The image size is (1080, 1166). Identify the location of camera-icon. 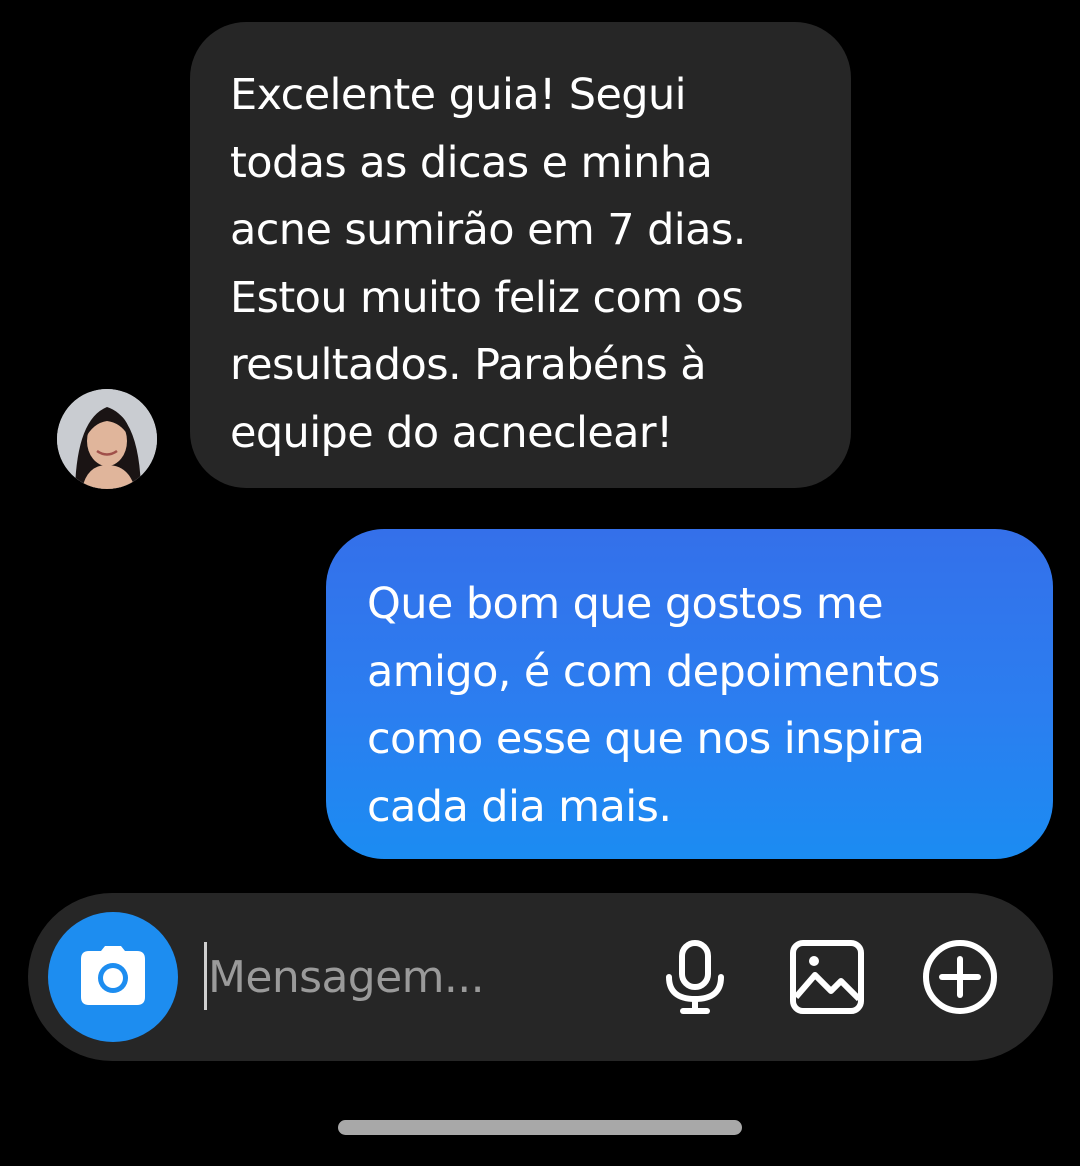
(113, 975).